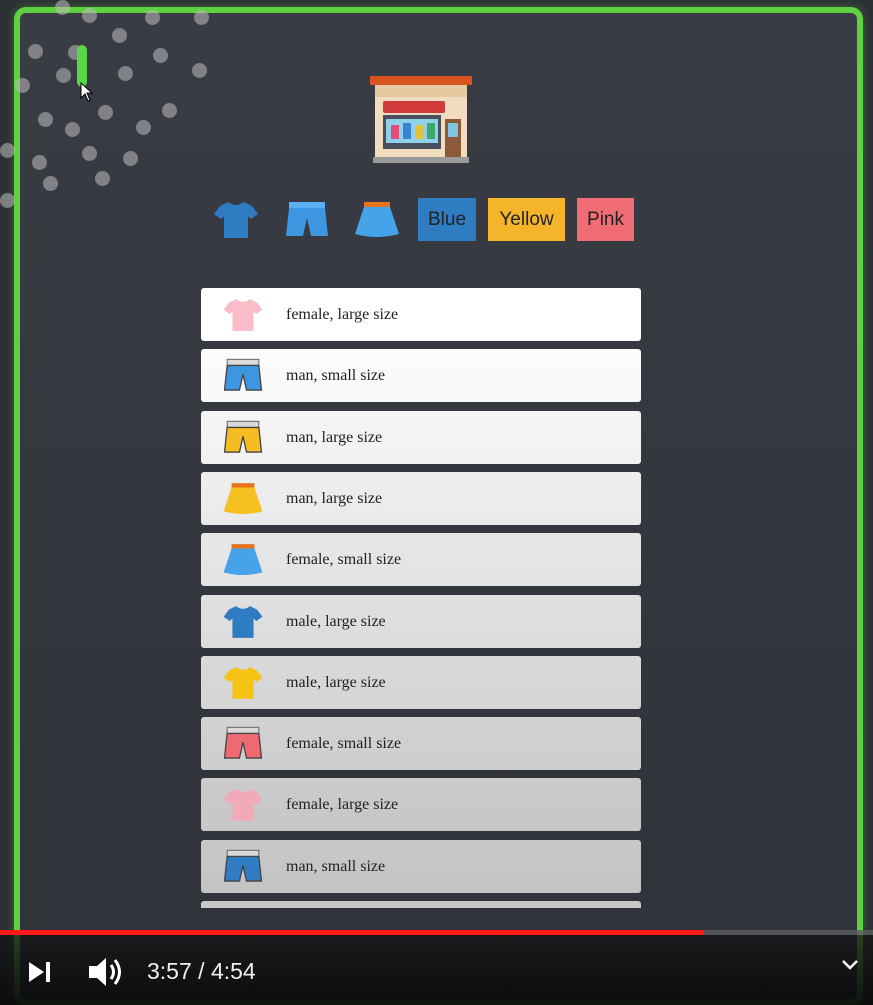 Image resolution: width=873 pixels, height=1005 pixels. I want to click on progress-bar, so click(436, 932).